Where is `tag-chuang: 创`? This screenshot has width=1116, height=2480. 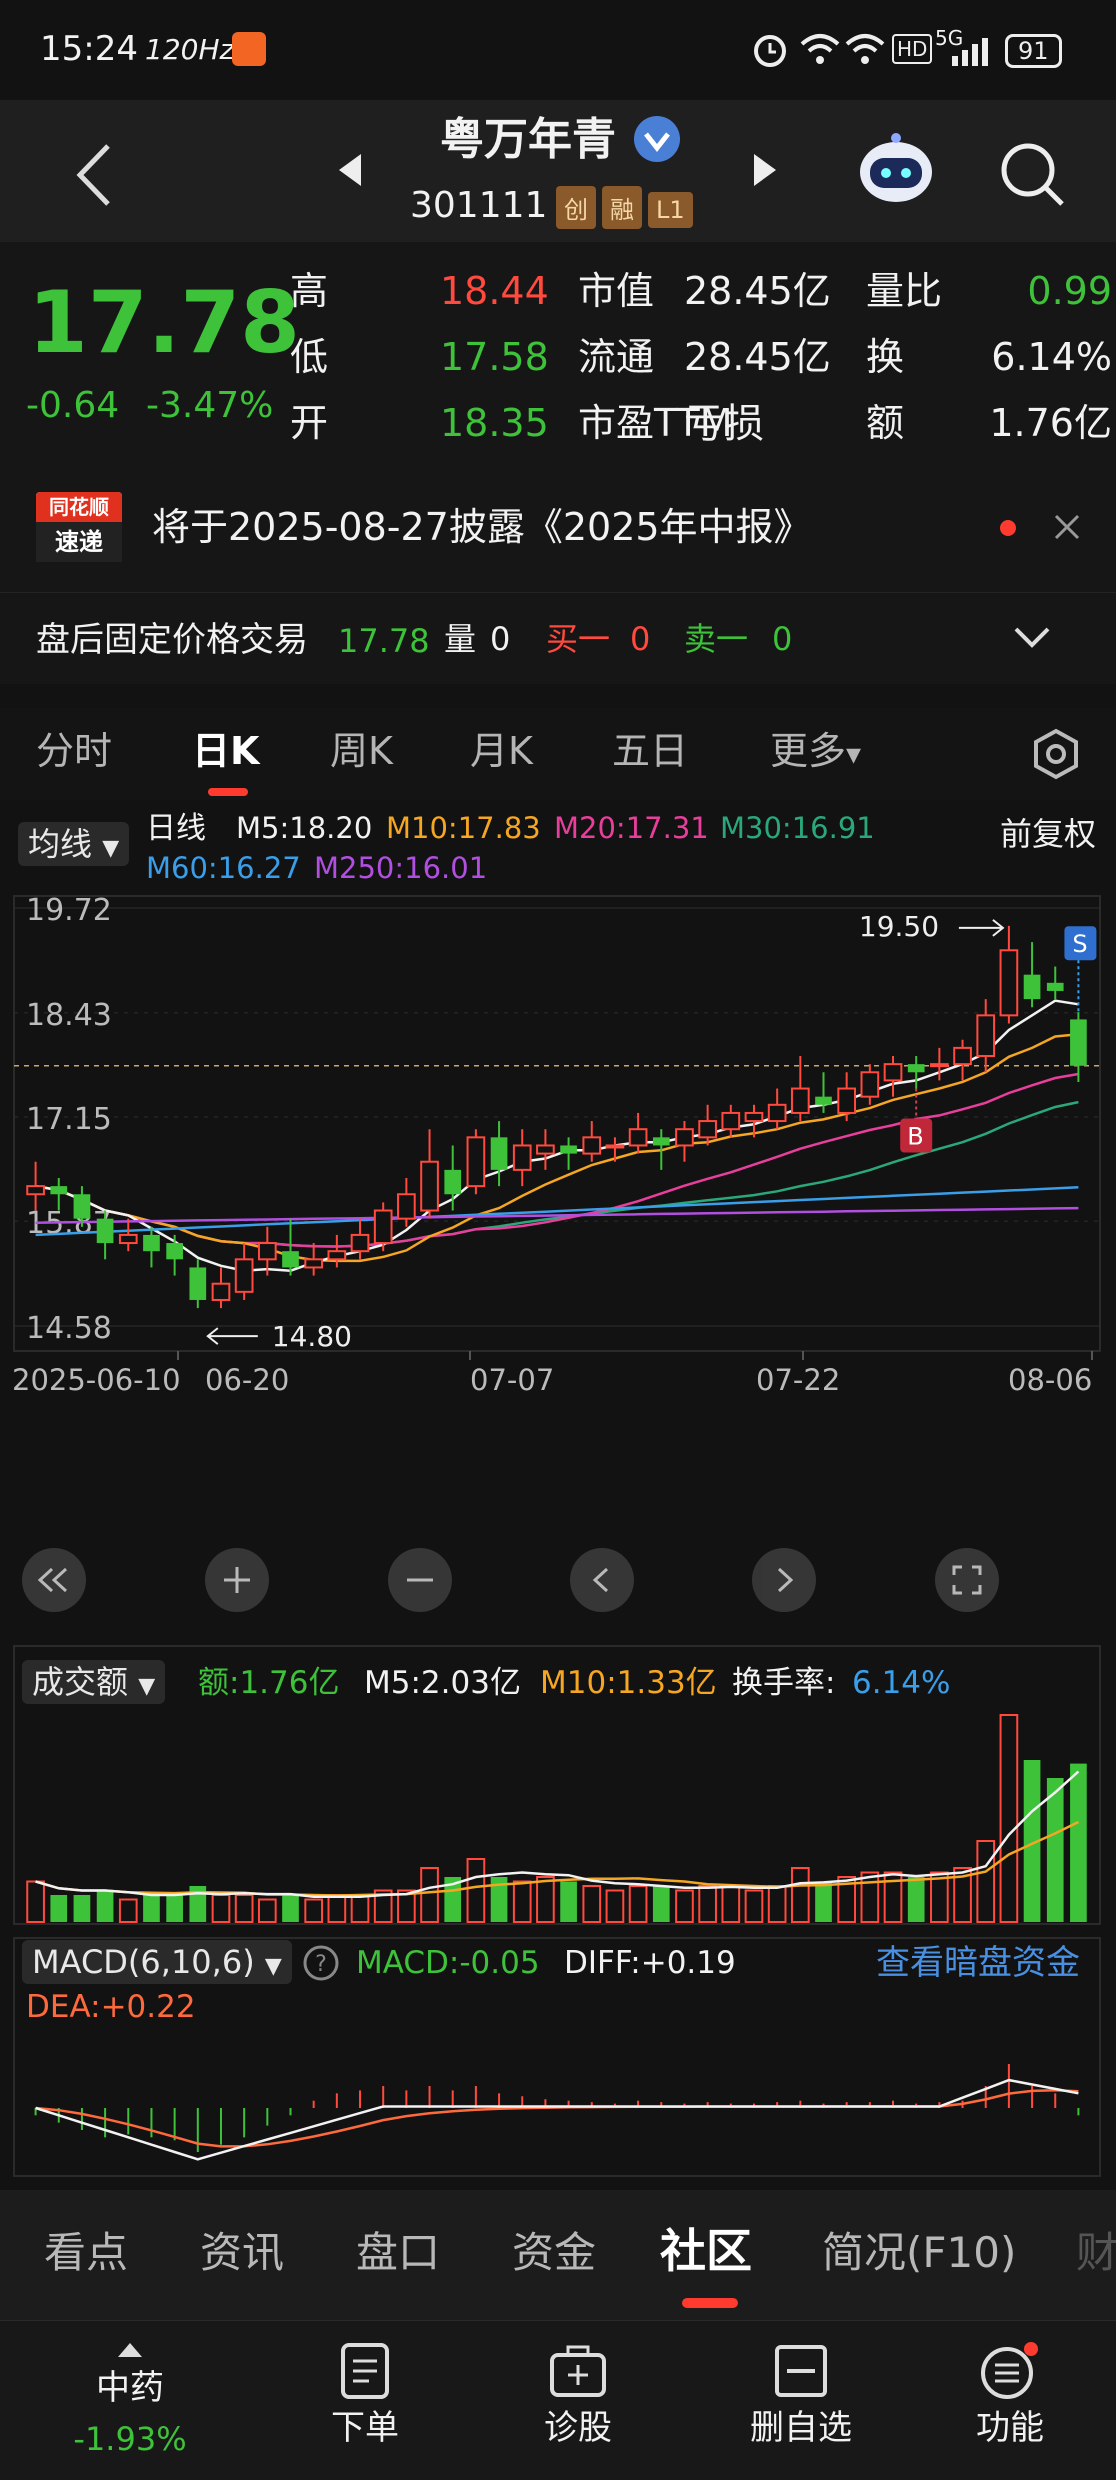
tag-chuang: 创 is located at coordinates (576, 207).